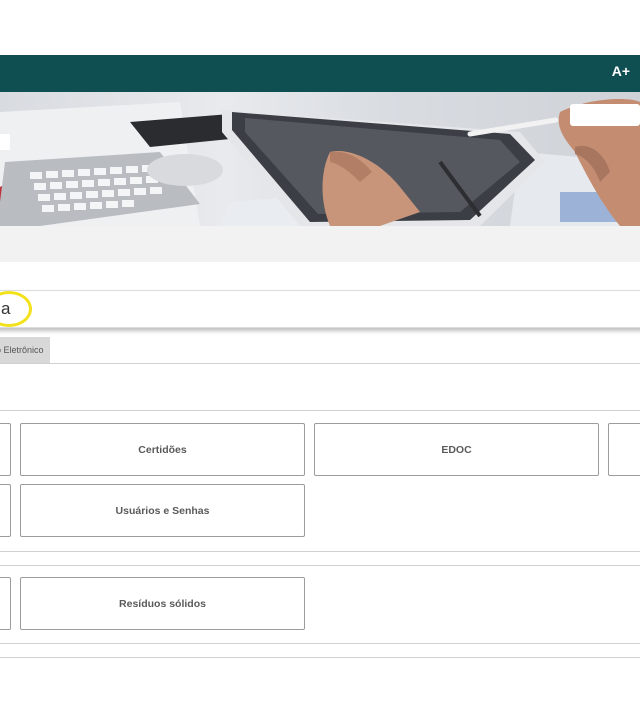 The width and height of the screenshot is (640, 721). Describe the element at coordinates (621, 71) in the screenshot. I see `font-increase-button: A+` at that location.